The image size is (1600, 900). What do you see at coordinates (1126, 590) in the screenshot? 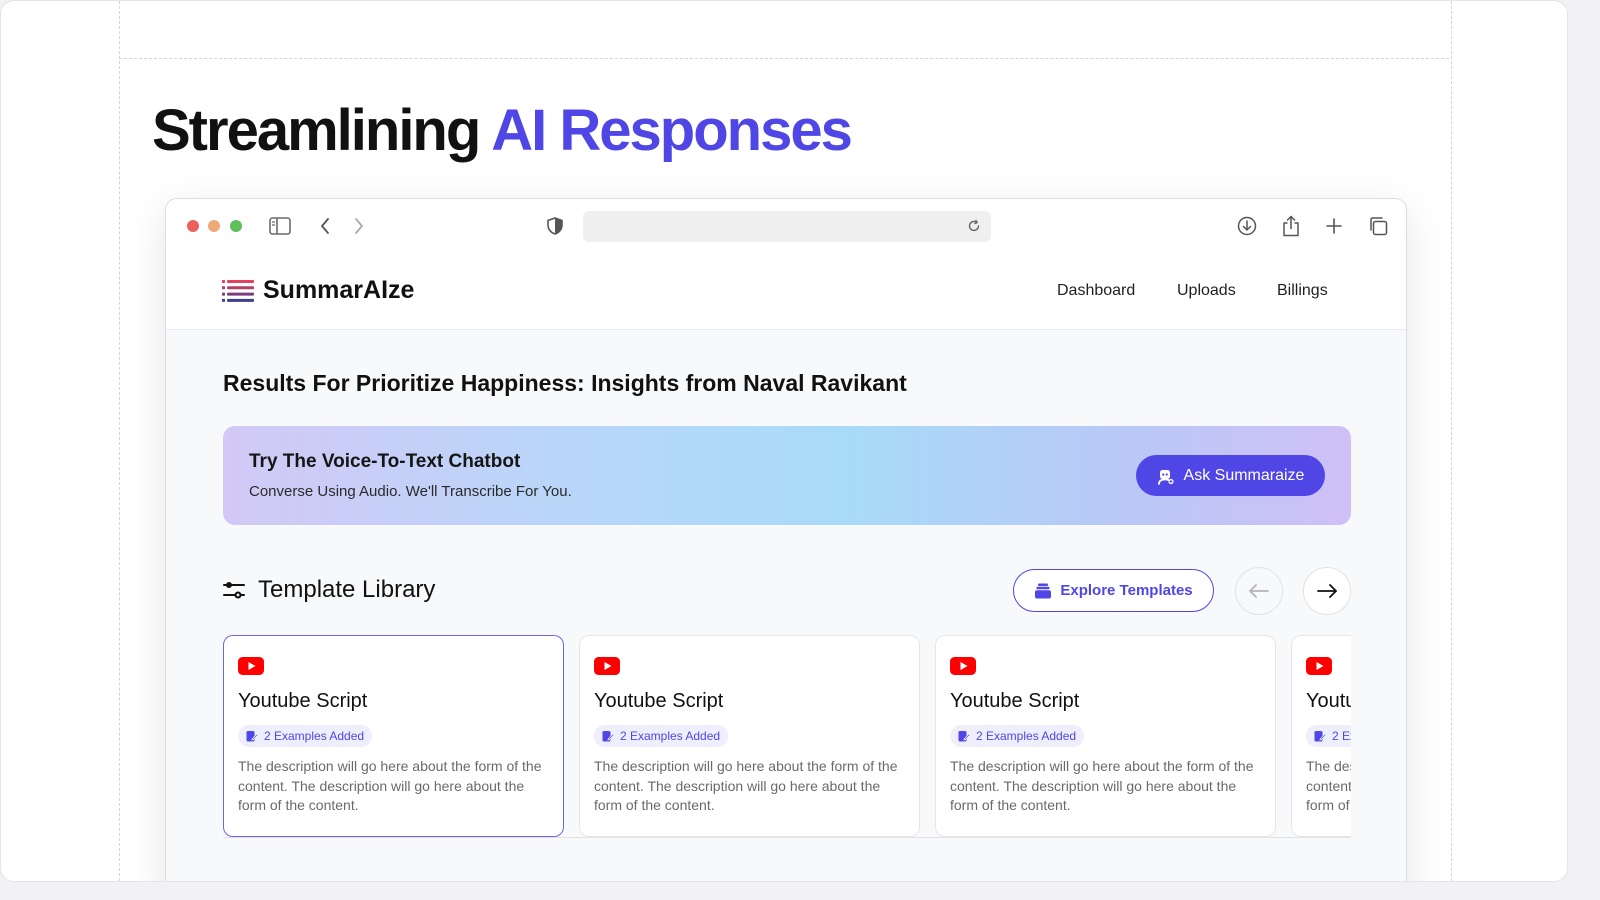
I see `explore-templates-label: Explore Templates` at bounding box center [1126, 590].